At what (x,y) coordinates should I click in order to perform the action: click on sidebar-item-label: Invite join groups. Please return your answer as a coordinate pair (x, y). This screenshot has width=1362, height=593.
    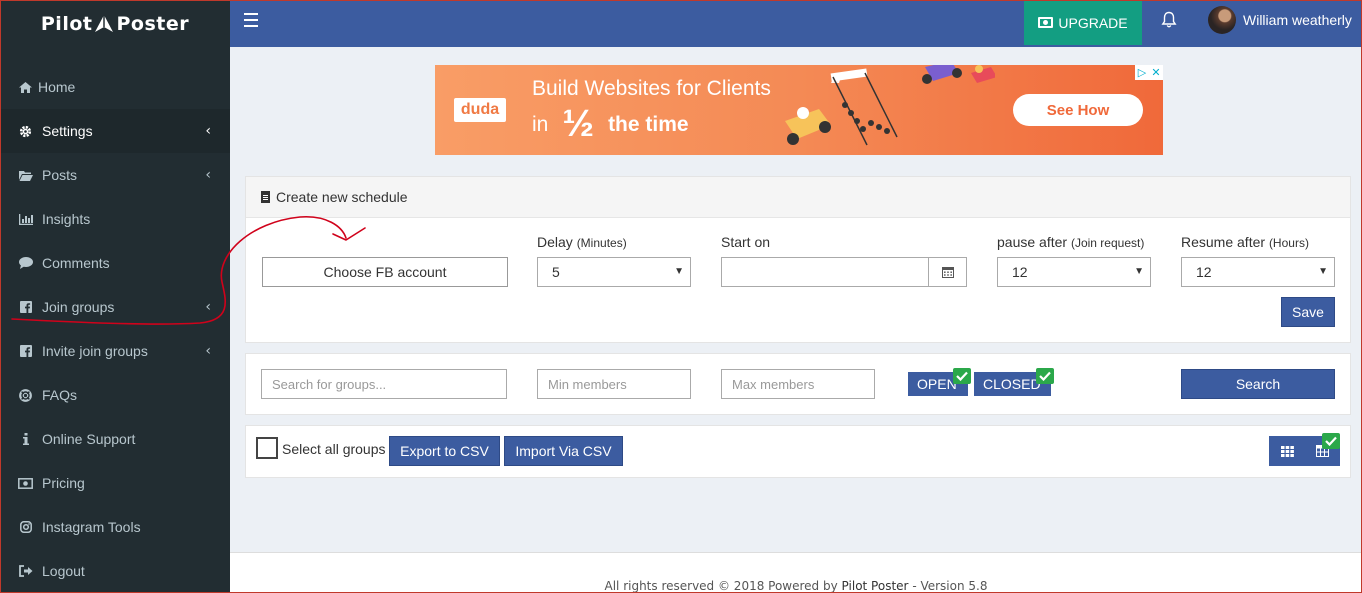
    Looking at the image, I should click on (95, 351).